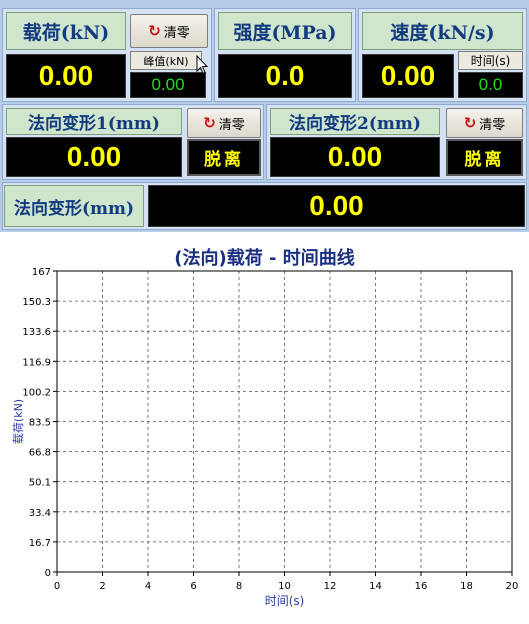  I want to click on deform2-zero-button: ↻ 清零, so click(484, 123).